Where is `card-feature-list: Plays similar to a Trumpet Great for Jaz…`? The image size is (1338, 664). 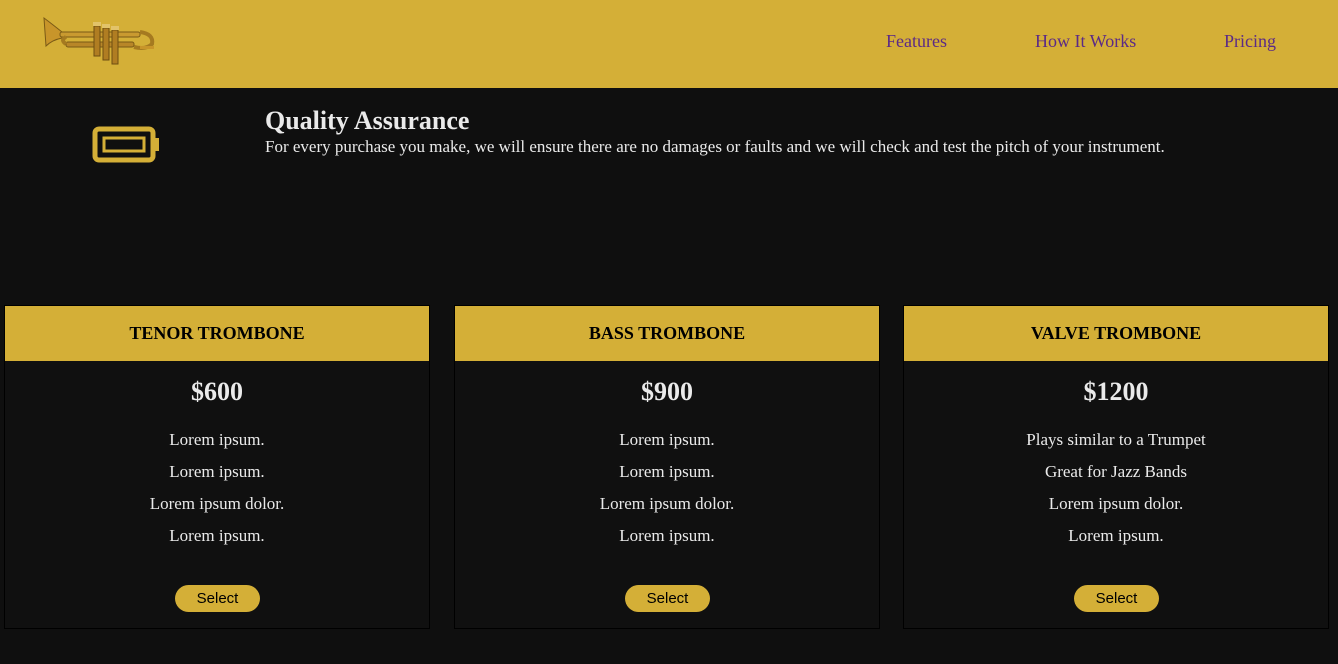
card-feature-list: Plays similar to a Trumpet Great for Jaz… is located at coordinates (1116, 488).